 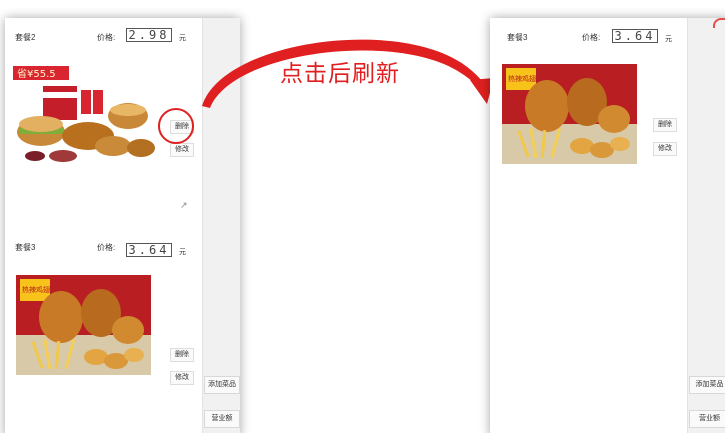 I want to click on price-display: 3.64, so click(x=635, y=36).